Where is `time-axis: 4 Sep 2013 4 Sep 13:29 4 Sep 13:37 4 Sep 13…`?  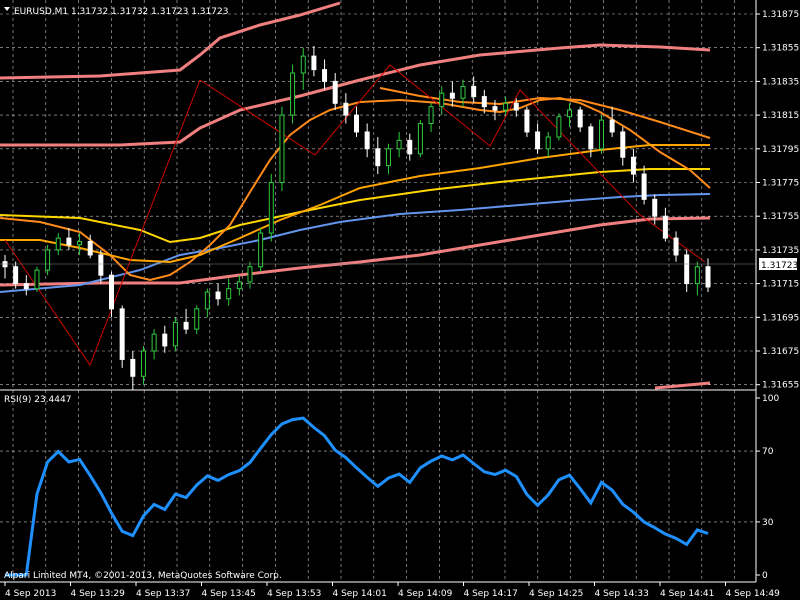
time-axis: 4 Sep 2013 4 Sep 13:29 4 Sep 13:37 4 Sep 13… is located at coordinates (392, 590).